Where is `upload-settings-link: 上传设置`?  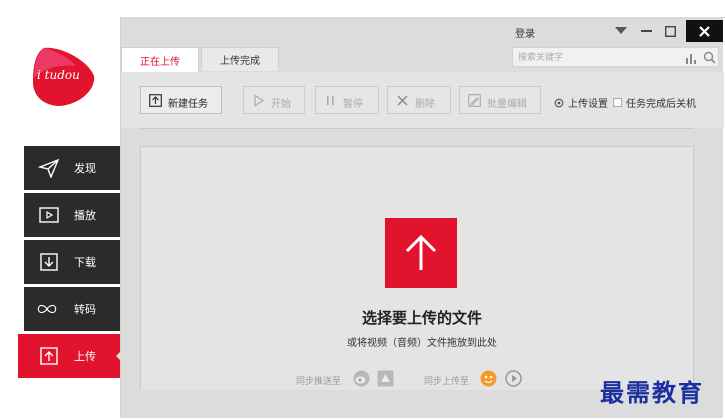
upload-settings-link: 上传设置 is located at coordinates (581, 102).